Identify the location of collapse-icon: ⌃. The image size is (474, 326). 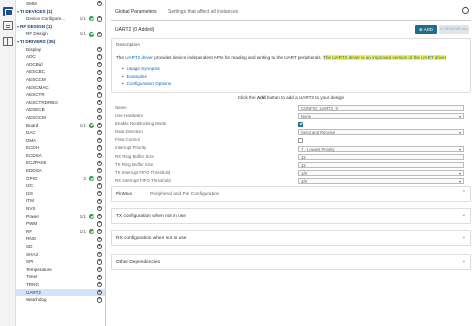
(465, 10).